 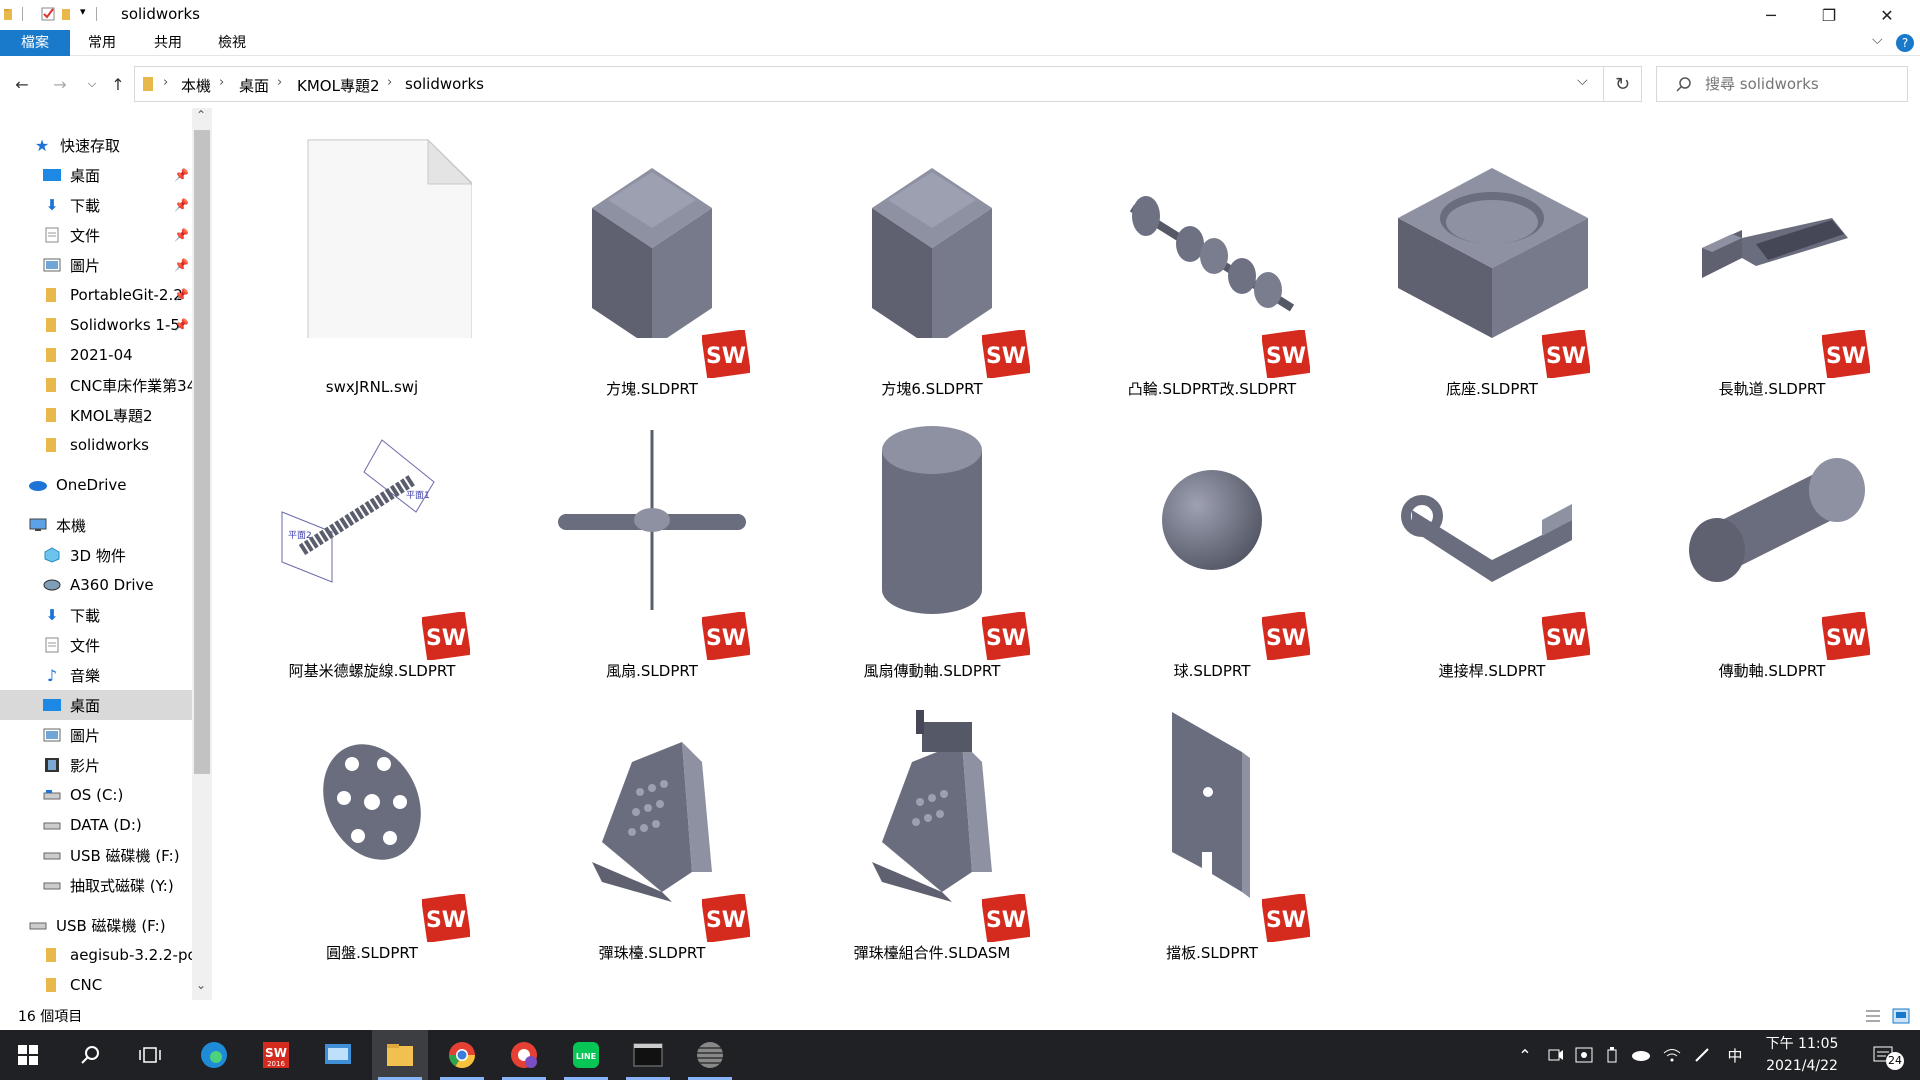 What do you see at coordinates (96, 675) in the screenshot?
I see `nav-item-music: ♪ 音樂` at bounding box center [96, 675].